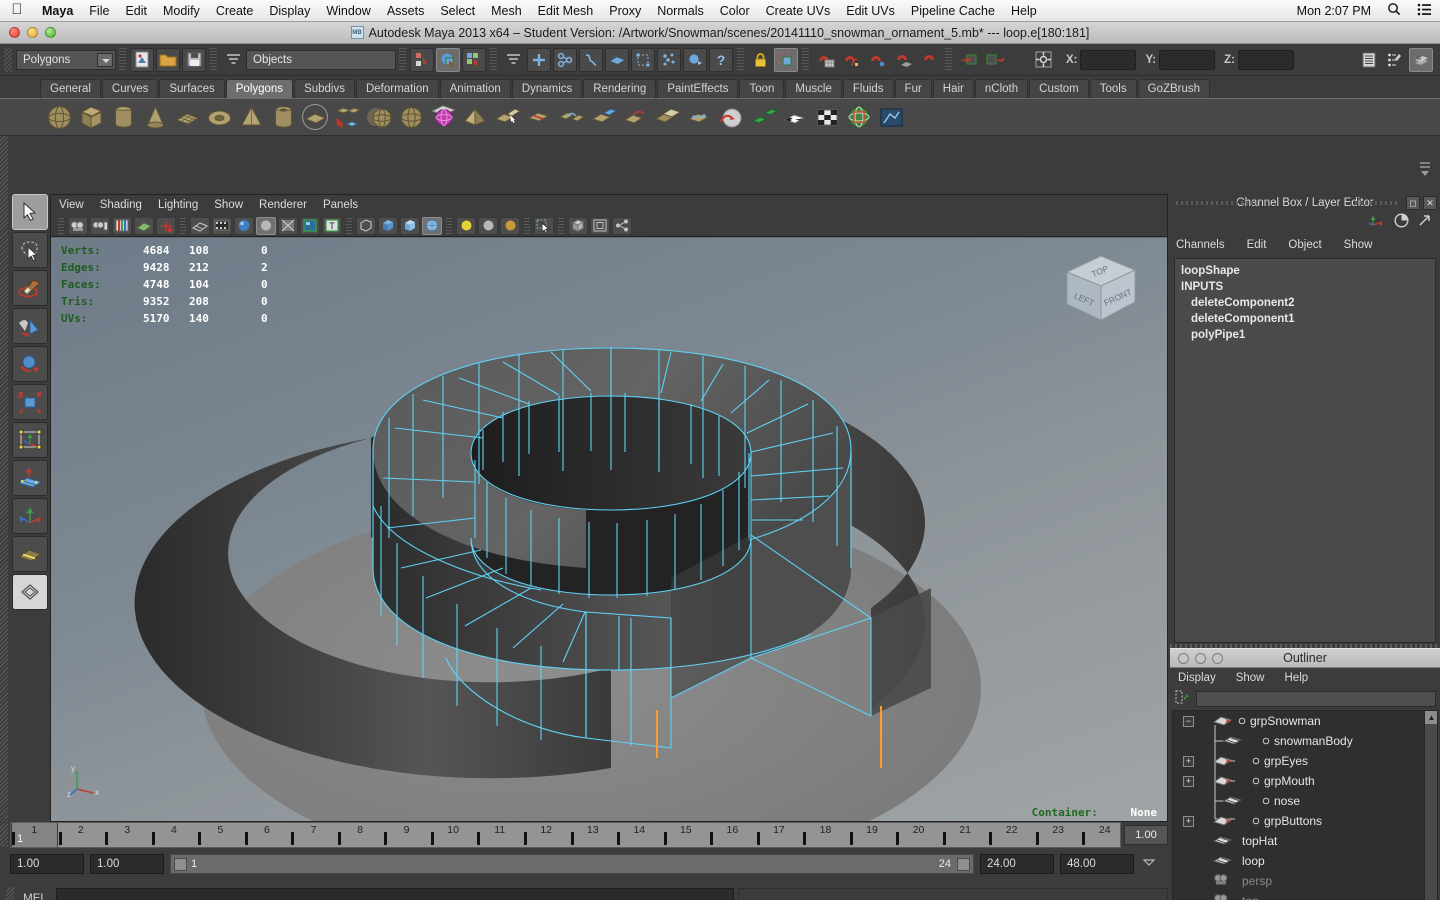 This screenshot has height=900, width=1440. I want to click on snap-to-curves-icon, so click(851, 60).